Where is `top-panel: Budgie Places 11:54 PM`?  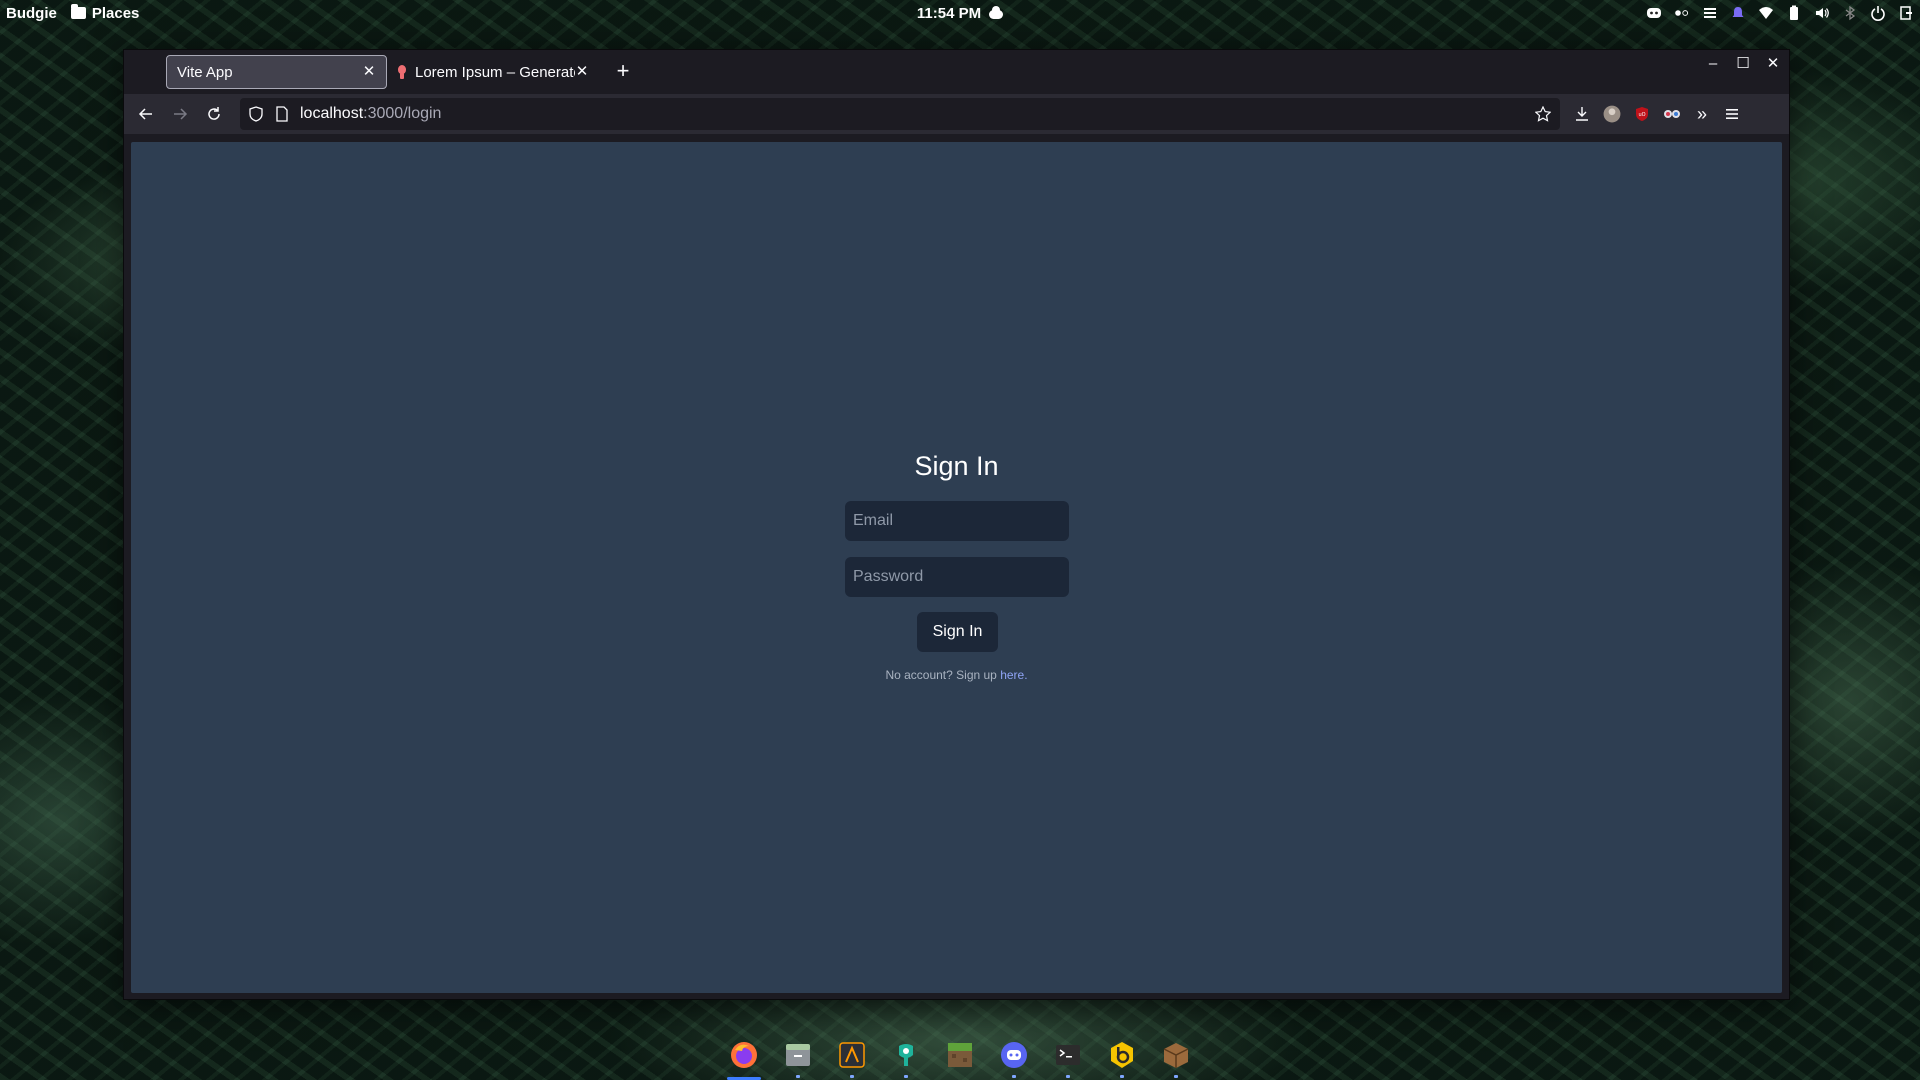 top-panel: Budgie Places 11:54 PM is located at coordinates (960, 13).